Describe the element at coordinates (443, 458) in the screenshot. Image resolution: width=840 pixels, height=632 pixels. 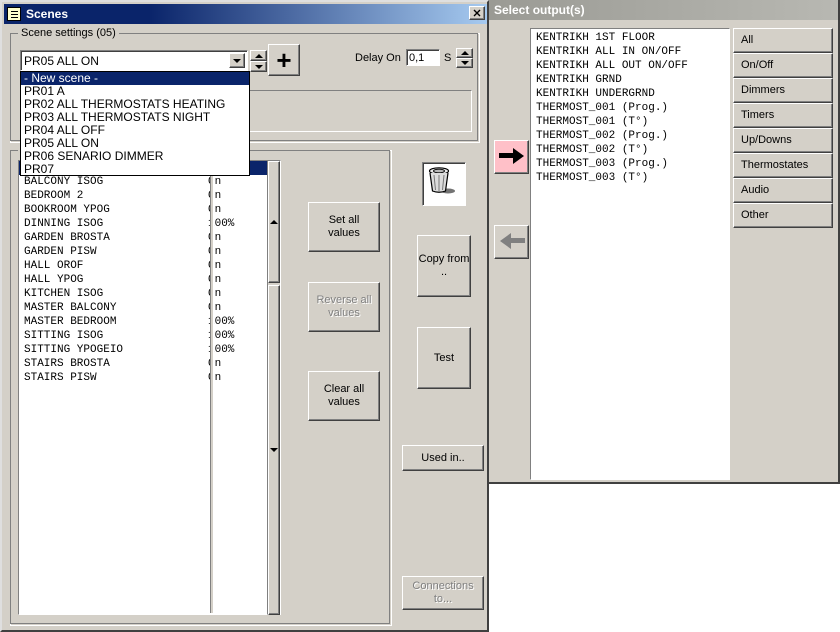
I see `used-in-button: Used in..` at that location.